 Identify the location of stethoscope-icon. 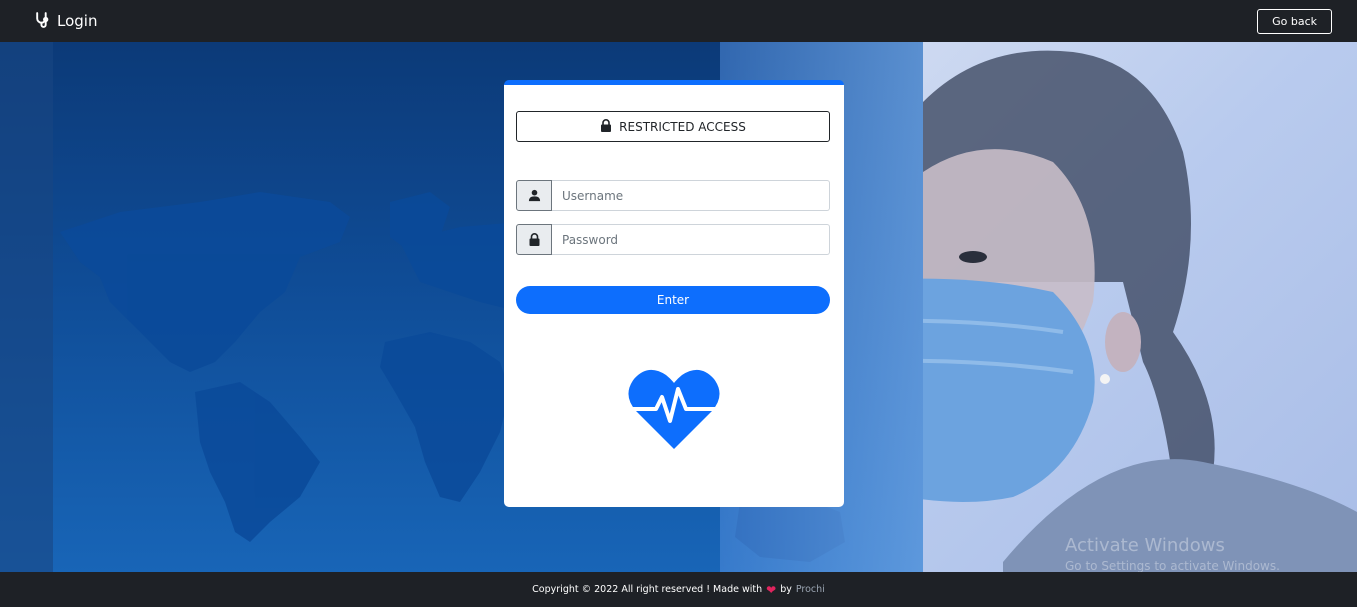
(42, 21).